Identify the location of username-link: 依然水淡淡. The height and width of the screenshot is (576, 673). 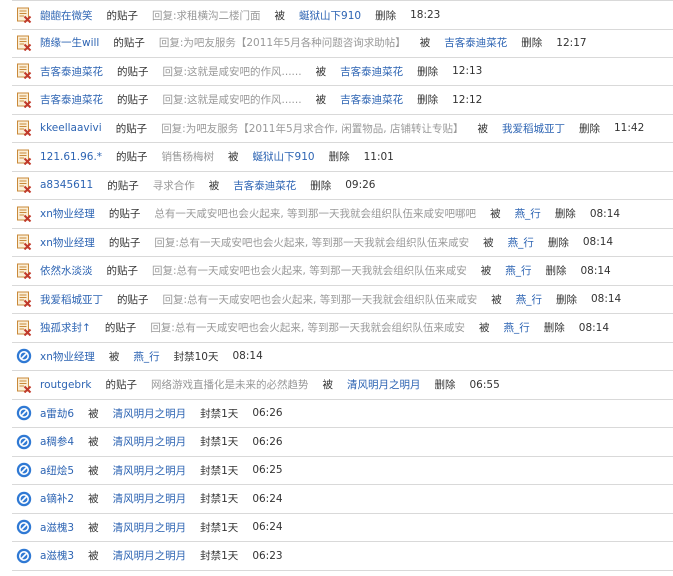
(66, 270).